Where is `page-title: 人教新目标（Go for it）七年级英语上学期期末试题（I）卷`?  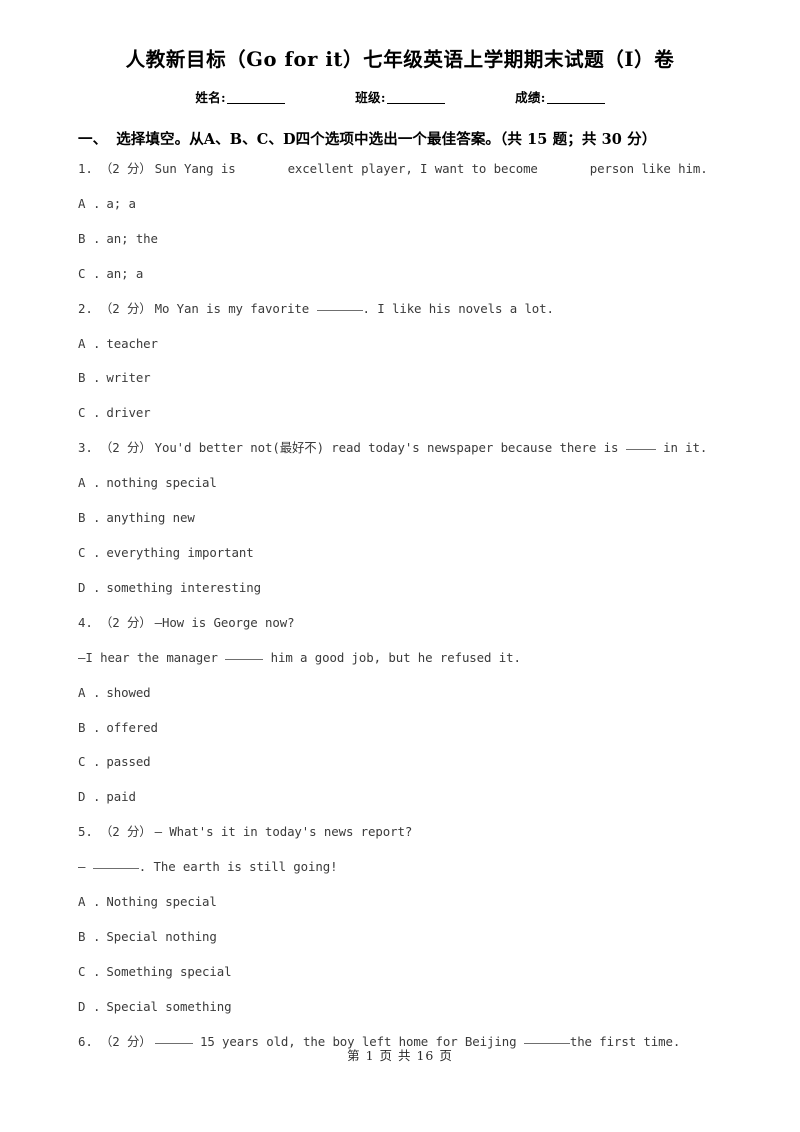 page-title: 人教新目标（Go for it）七年级英语上学期期末试题（I）卷 is located at coordinates (400, 59).